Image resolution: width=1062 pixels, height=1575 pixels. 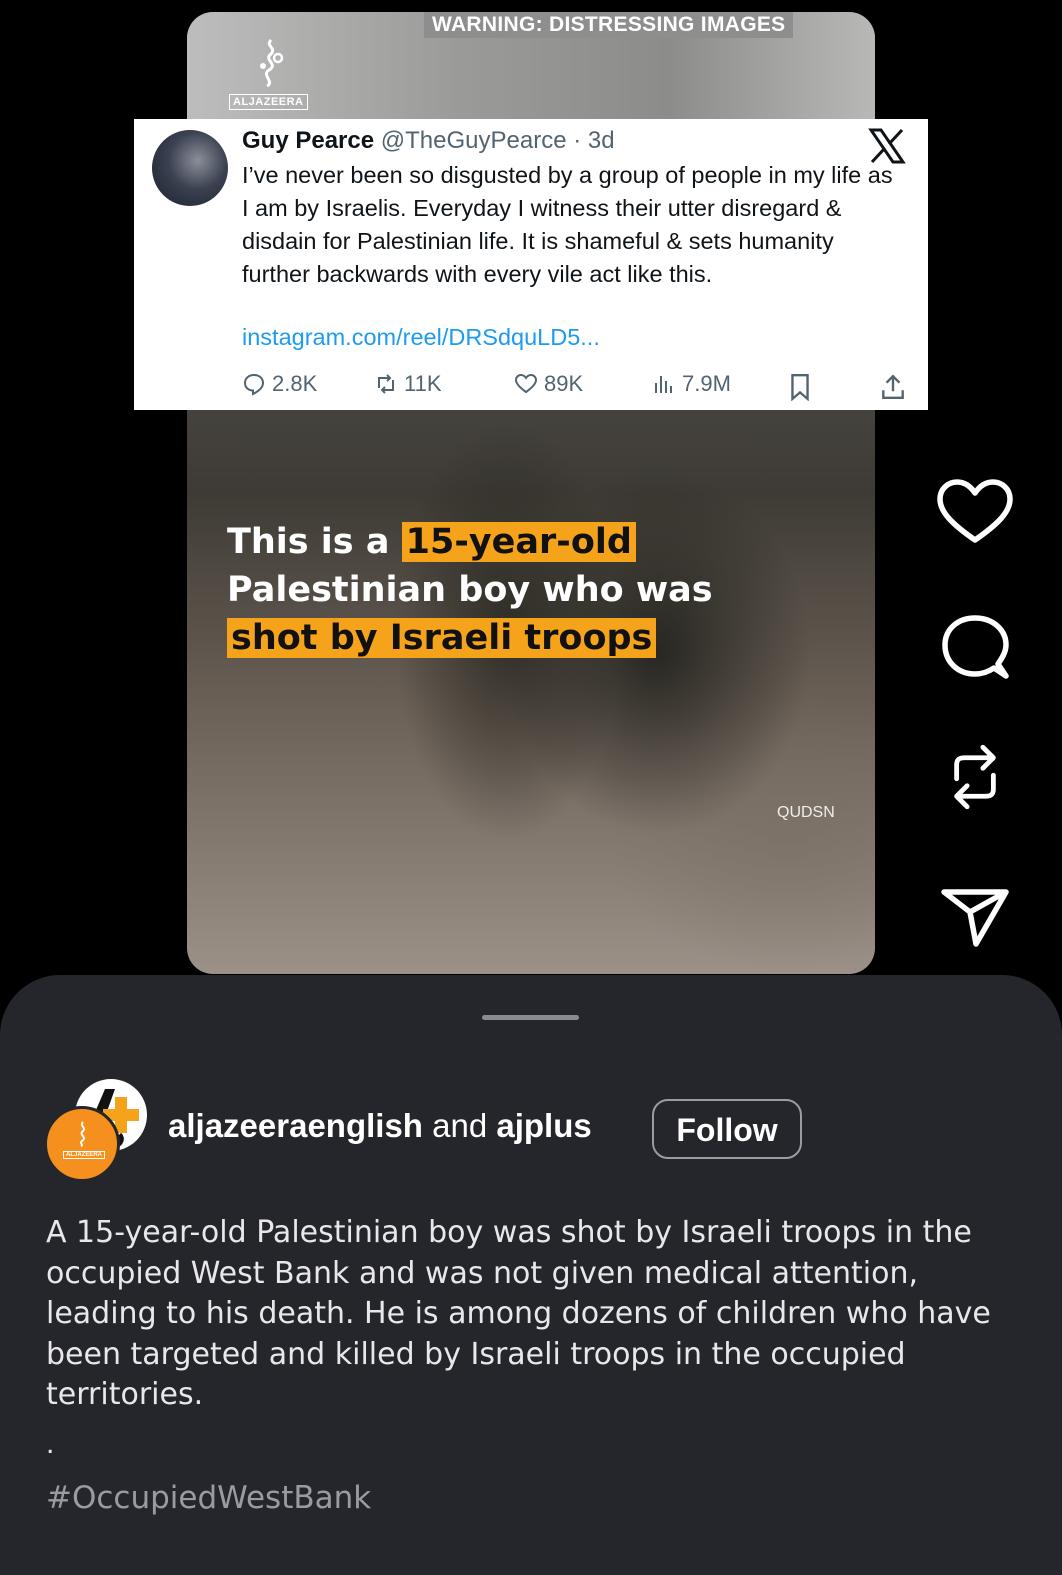 What do you see at coordinates (84, 1155) in the screenshot?
I see `aje-avatar-label: ALJAZEERA` at bounding box center [84, 1155].